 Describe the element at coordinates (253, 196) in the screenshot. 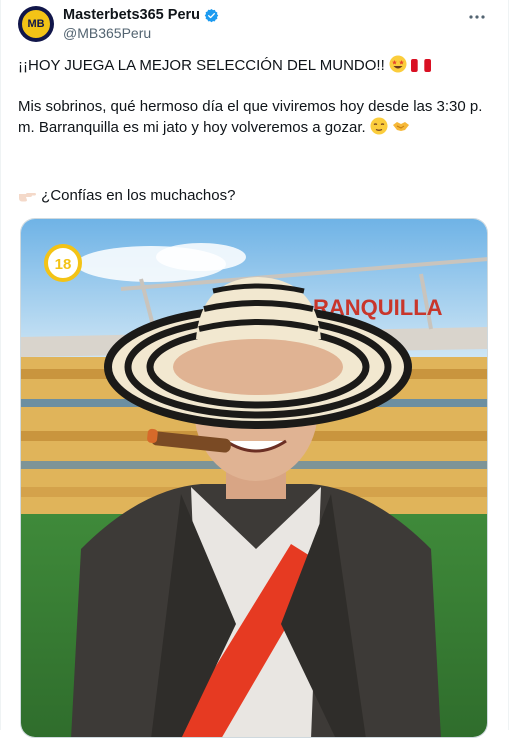

I see `tweet-text-question: ¿Confías en los muchachos?` at that location.